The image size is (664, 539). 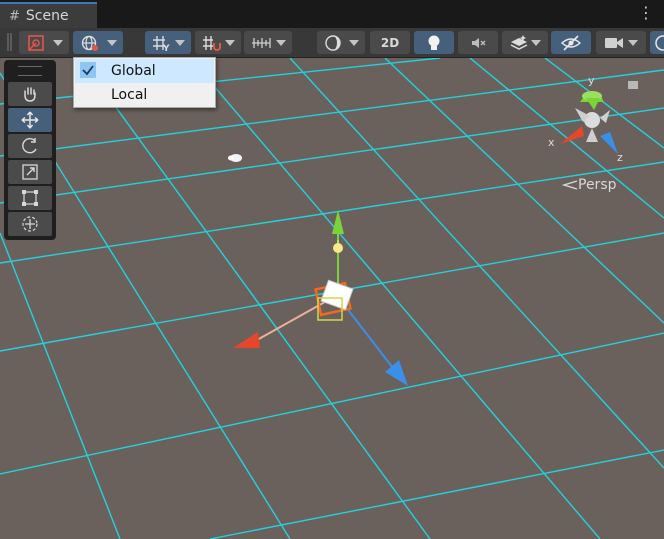 I want to click on transform-tool-button, so click(x=30, y=224).